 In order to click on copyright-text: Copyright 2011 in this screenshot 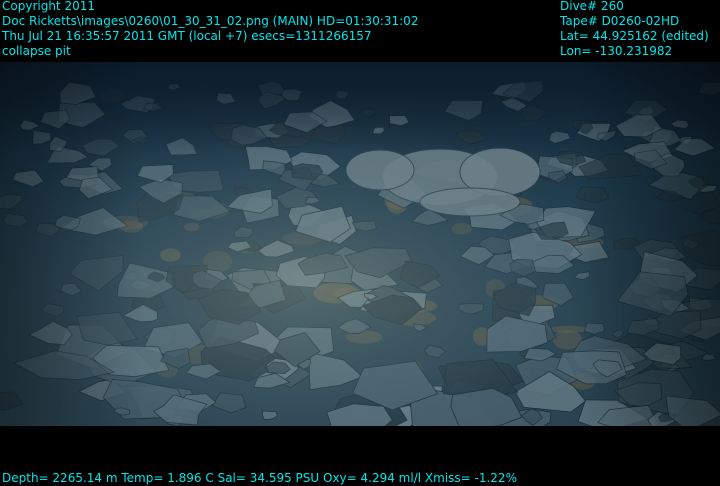, I will do `click(48, 6)`.